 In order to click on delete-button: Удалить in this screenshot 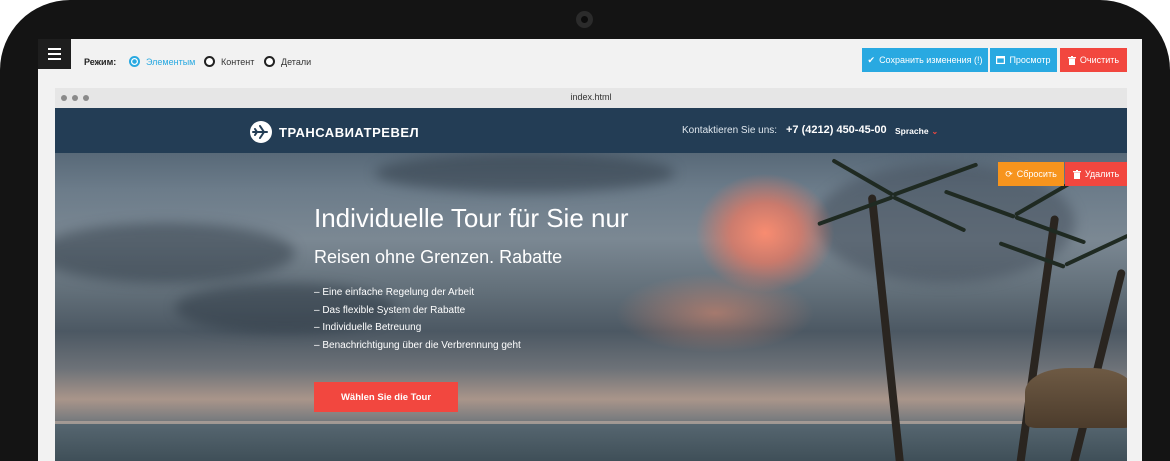, I will do `click(1096, 174)`.